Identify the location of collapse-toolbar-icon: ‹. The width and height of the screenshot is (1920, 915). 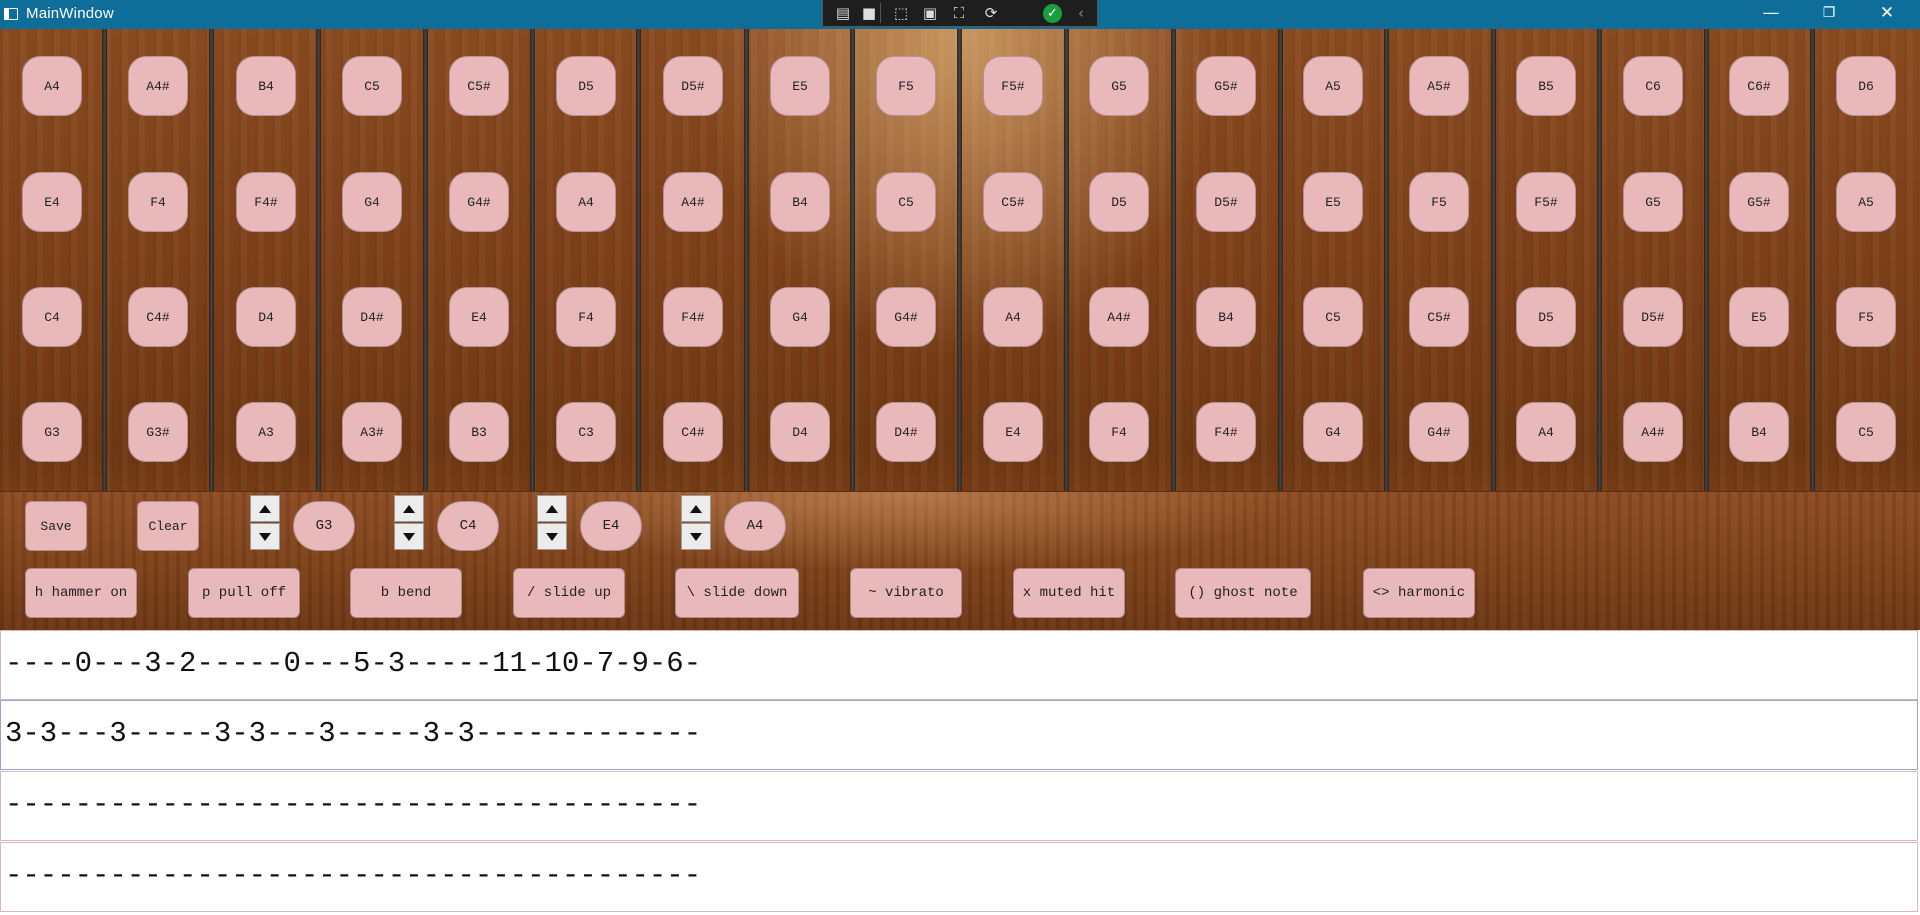
(1081, 13).